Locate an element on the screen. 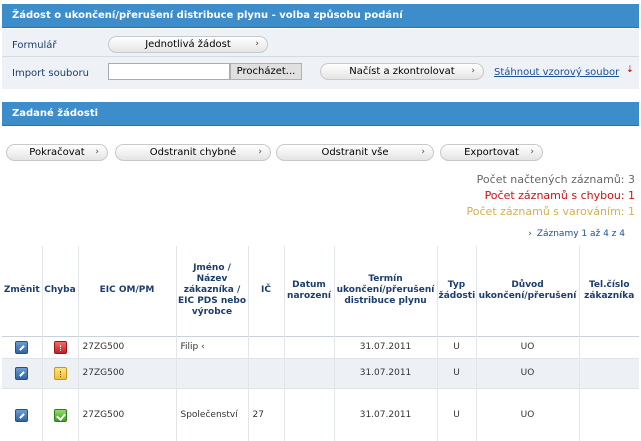  ic-cell: 27 is located at coordinates (266, 414).